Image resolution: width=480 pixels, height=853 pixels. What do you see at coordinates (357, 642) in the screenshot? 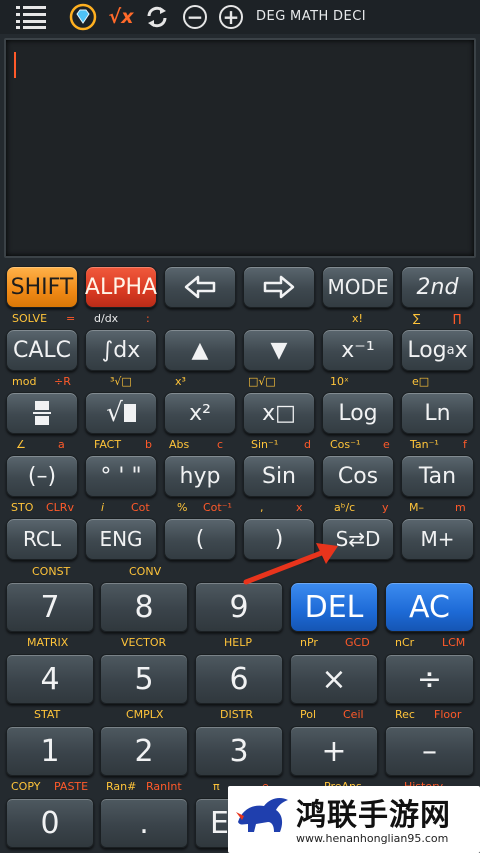
I see `label-gcd: GCD` at bounding box center [357, 642].